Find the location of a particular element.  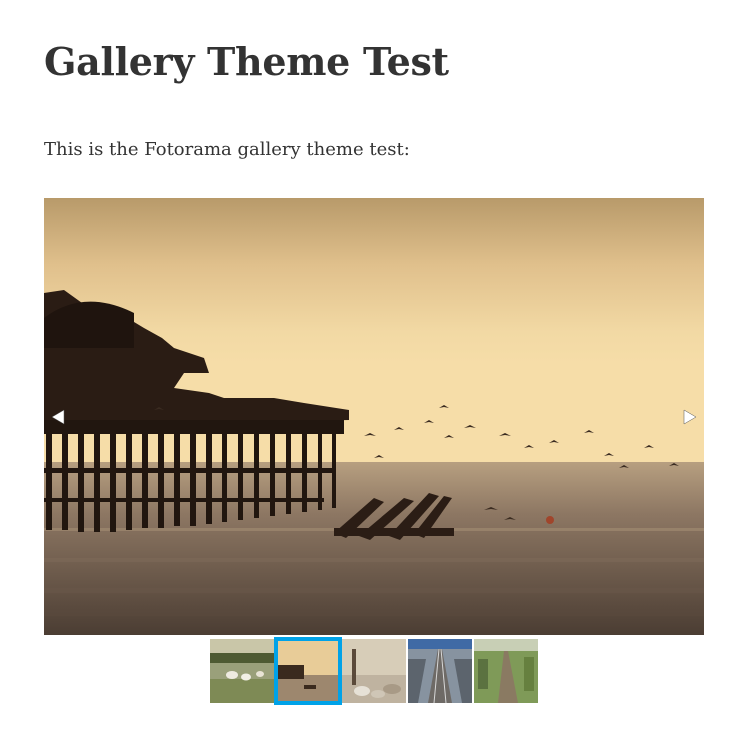

page-title: Gallery Theme Test is located at coordinates (246, 61).